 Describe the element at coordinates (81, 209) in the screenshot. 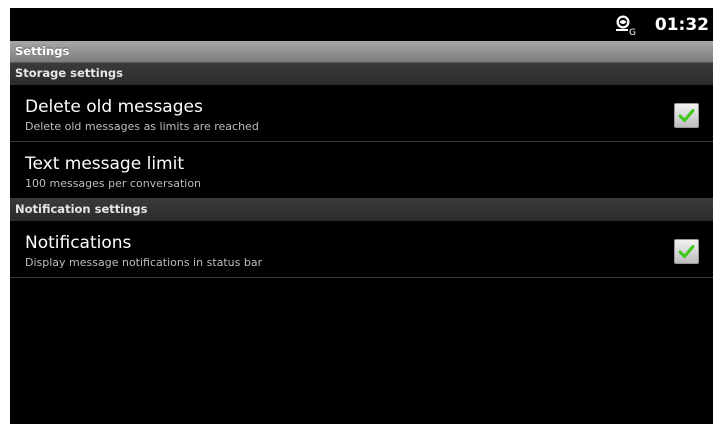

I see `section-header-label: Notification settings` at that location.